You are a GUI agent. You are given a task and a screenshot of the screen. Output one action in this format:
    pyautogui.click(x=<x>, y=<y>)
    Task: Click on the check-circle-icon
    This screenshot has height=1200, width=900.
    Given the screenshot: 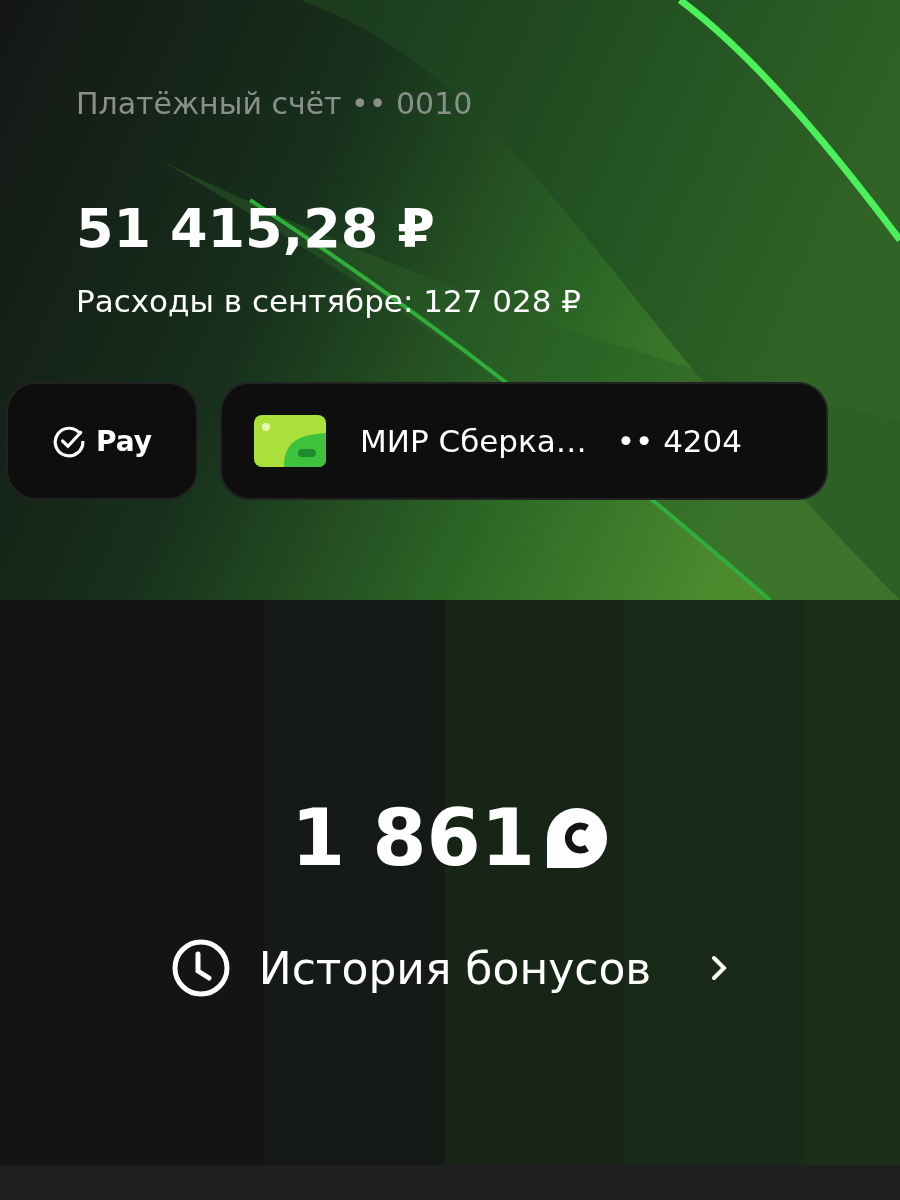 What is the action you would take?
    pyautogui.click(x=68, y=441)
    